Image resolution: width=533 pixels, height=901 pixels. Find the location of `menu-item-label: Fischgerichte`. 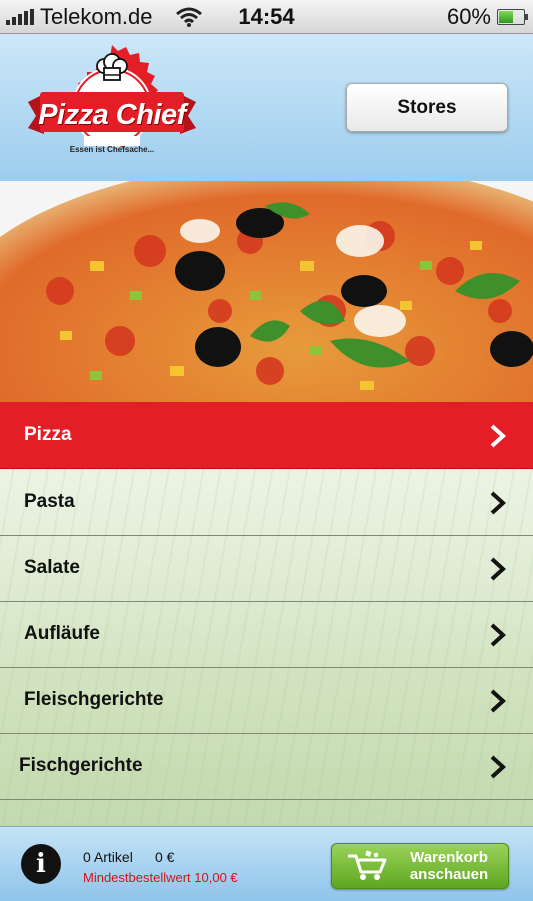

menu-item-label: Fischgerichte is located at coordinates (81, 765).